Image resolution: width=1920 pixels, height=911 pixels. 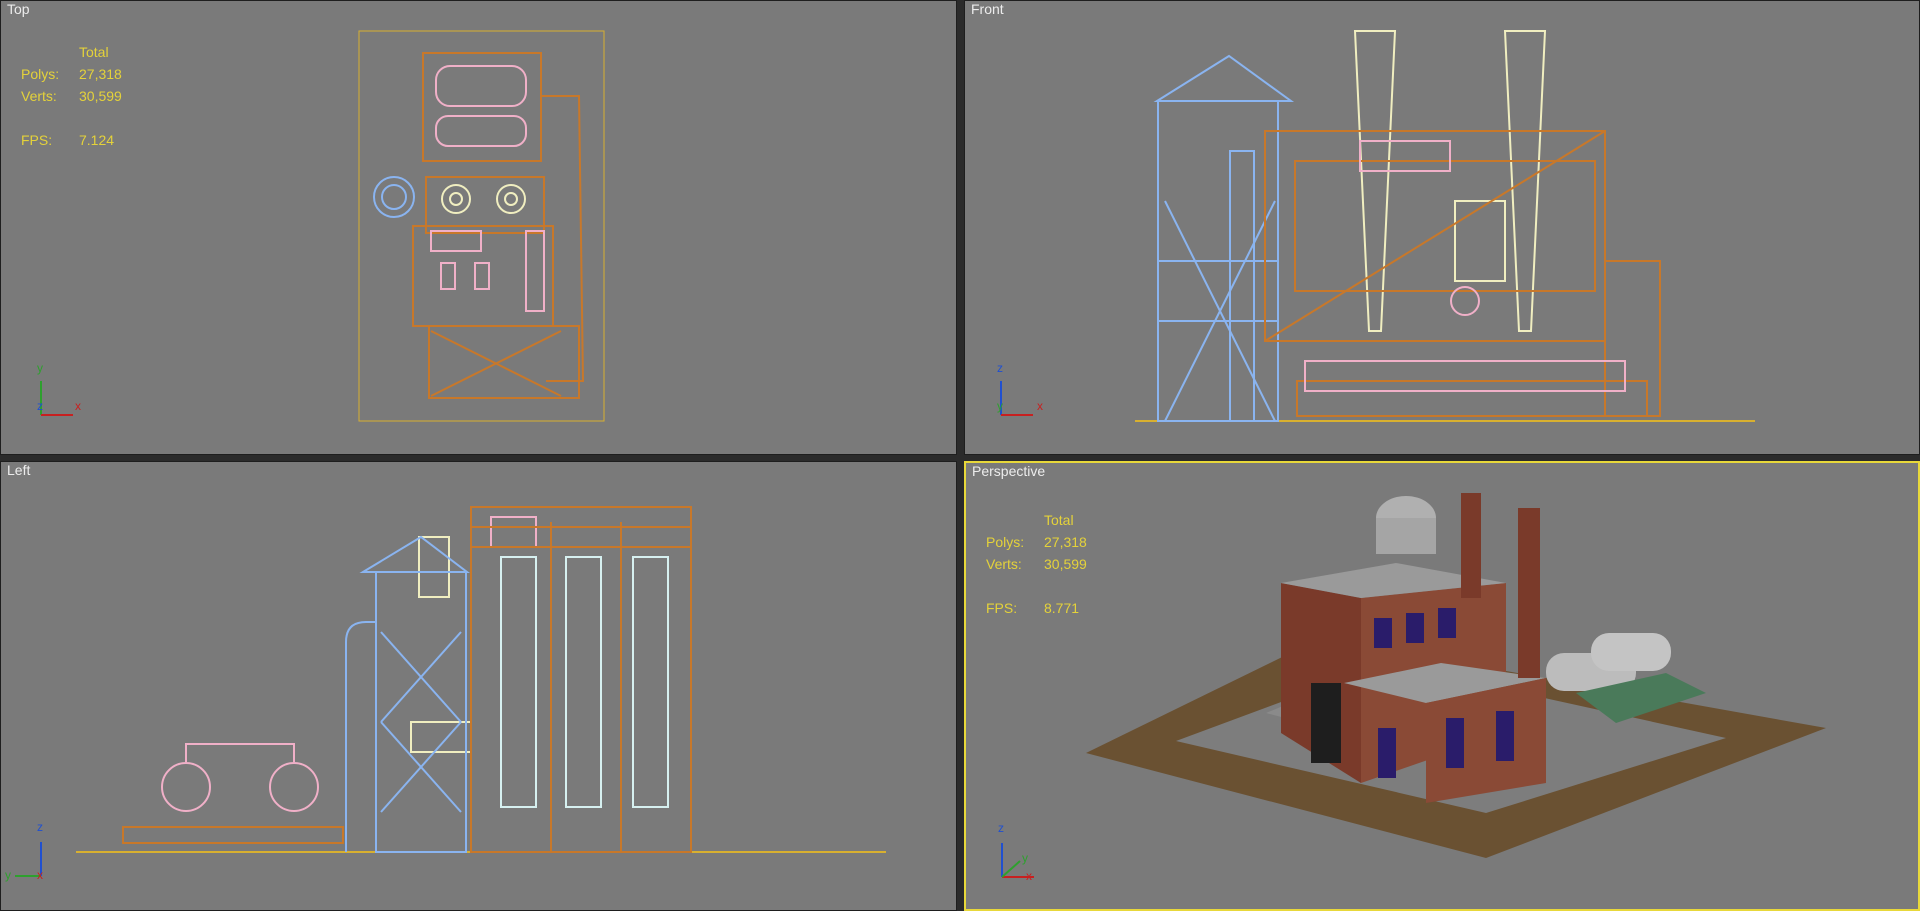 What do you see at coordinates (322, 226) in the screenshot?
I see `top-wireframe` at bounding box center [322, 226].